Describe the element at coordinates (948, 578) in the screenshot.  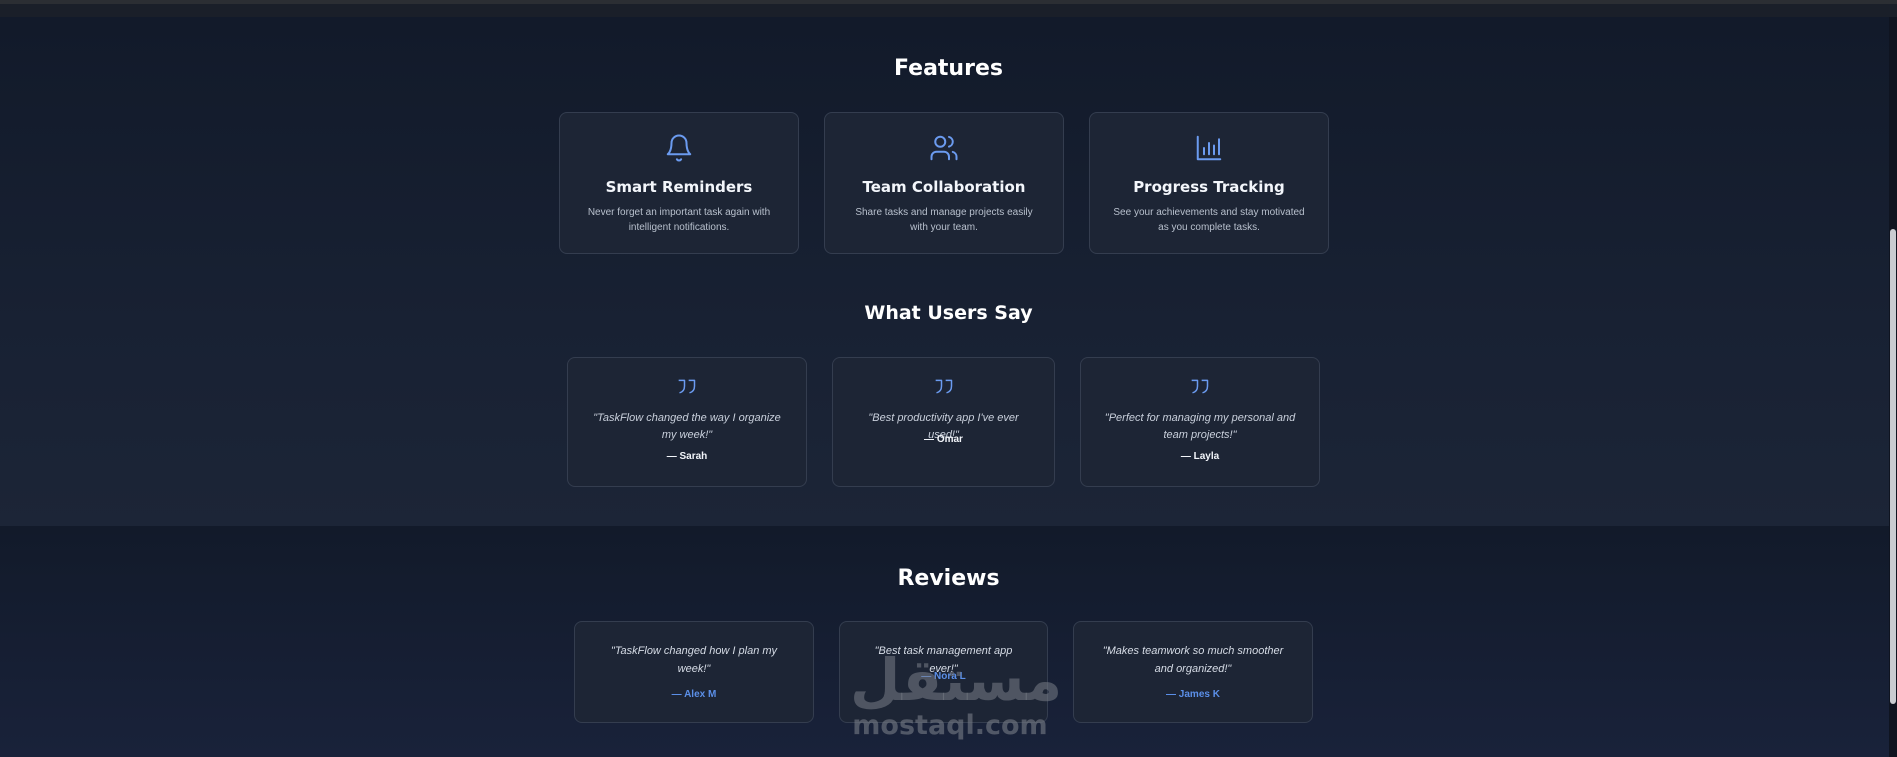
I see `reviews-heading: Reviews` at that location.